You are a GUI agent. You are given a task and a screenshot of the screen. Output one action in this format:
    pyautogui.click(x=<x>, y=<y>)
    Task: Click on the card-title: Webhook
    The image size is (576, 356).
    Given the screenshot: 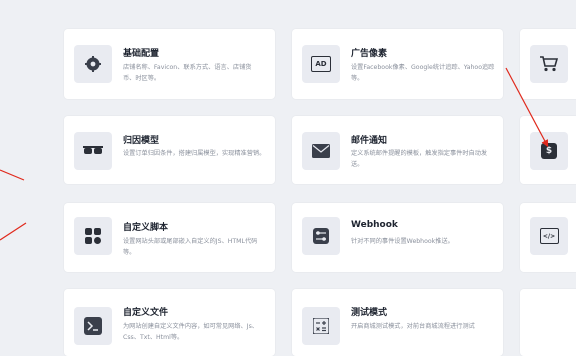 What is the action you would take?
    pyautogui.click(x=374, y=225)
    